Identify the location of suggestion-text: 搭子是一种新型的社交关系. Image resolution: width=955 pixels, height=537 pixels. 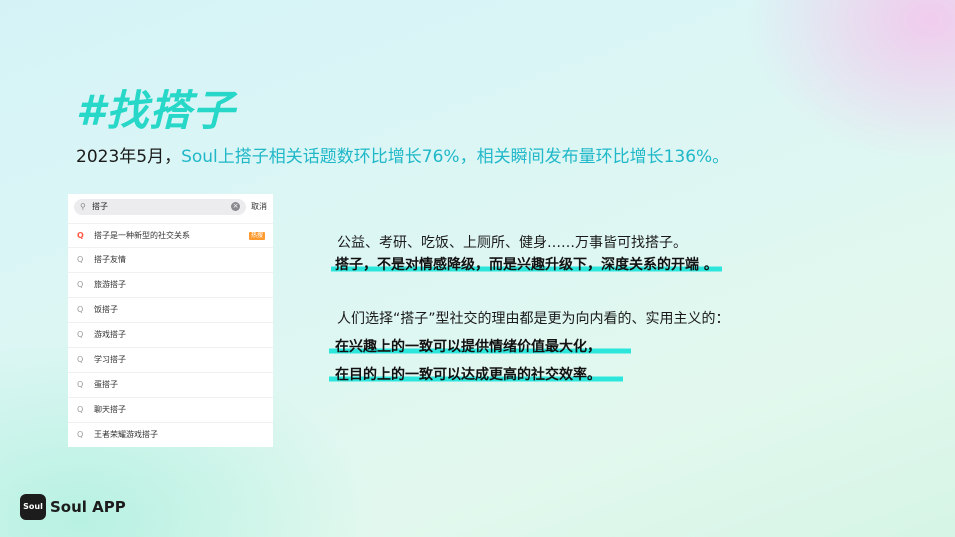
(142, 235).